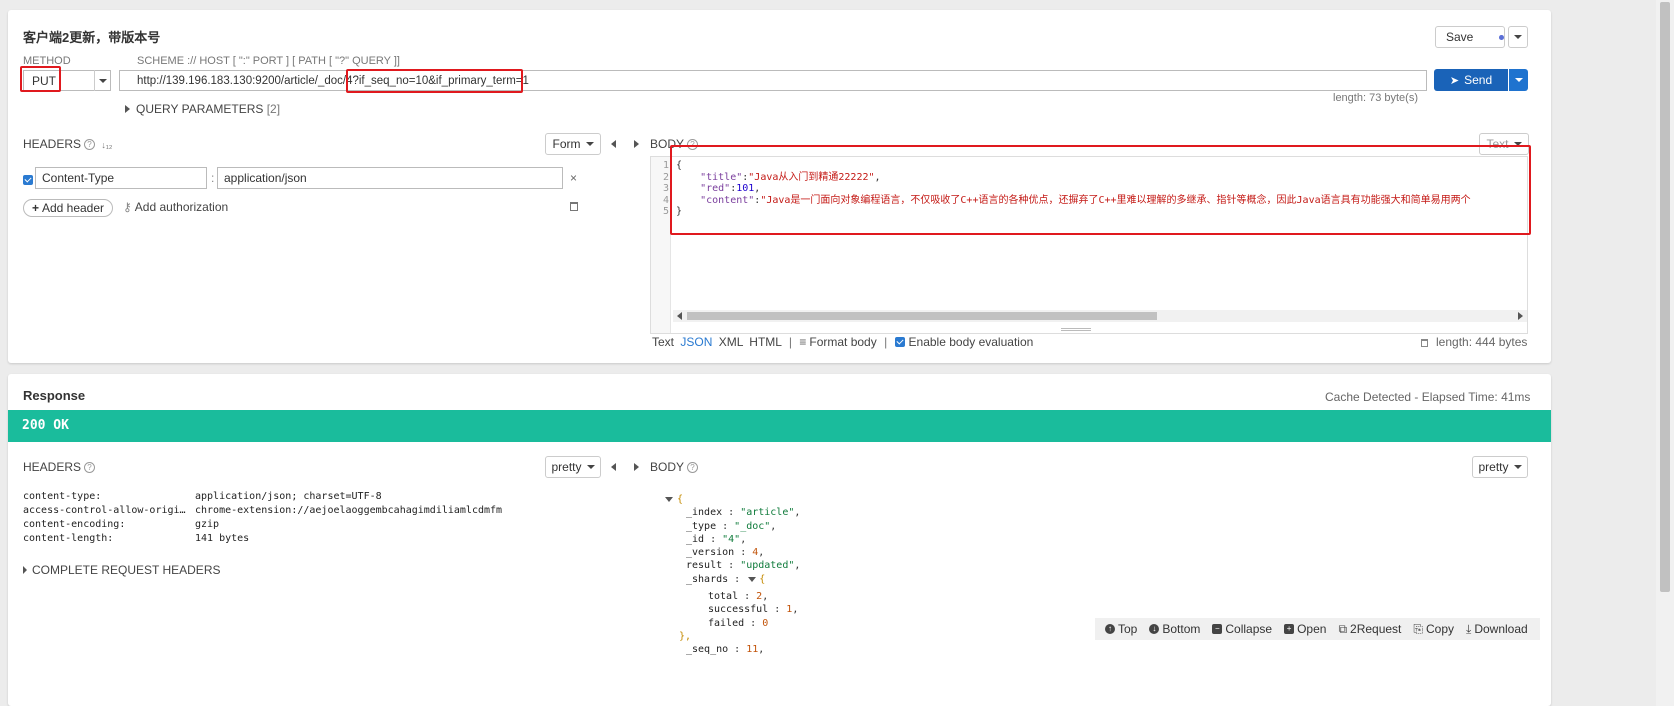  I want to click on response-header-row: content-encoding: gzip, so click(262, 525).